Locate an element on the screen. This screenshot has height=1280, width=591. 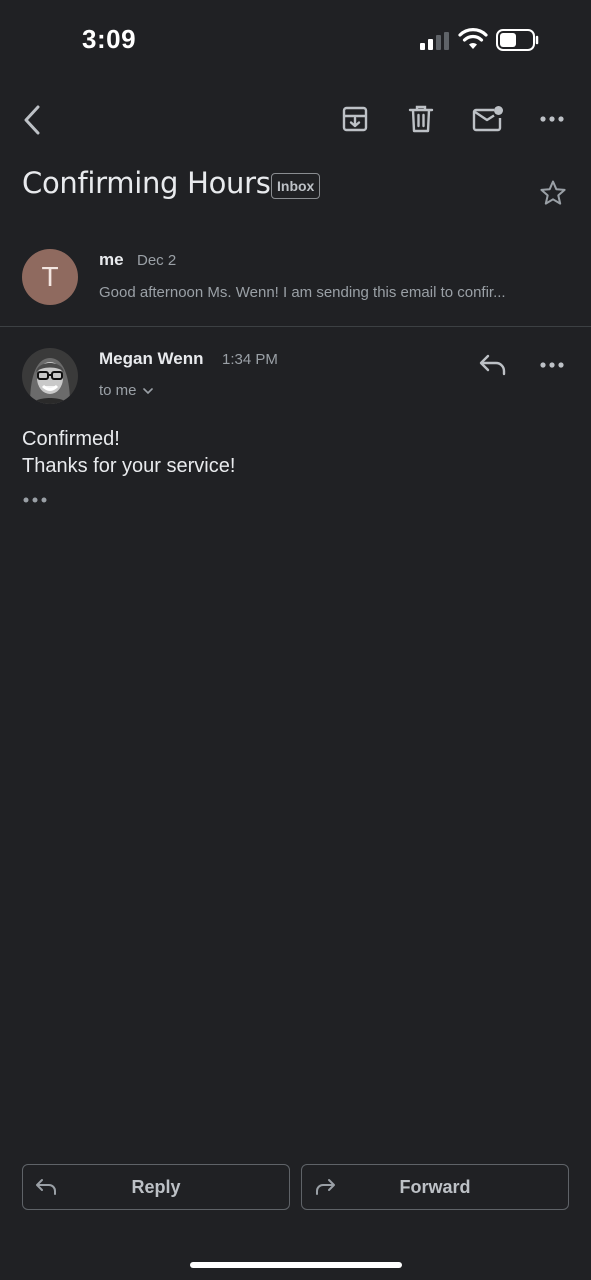
message-body-line: Thanks for your service! is located at coordinates (129, 466).